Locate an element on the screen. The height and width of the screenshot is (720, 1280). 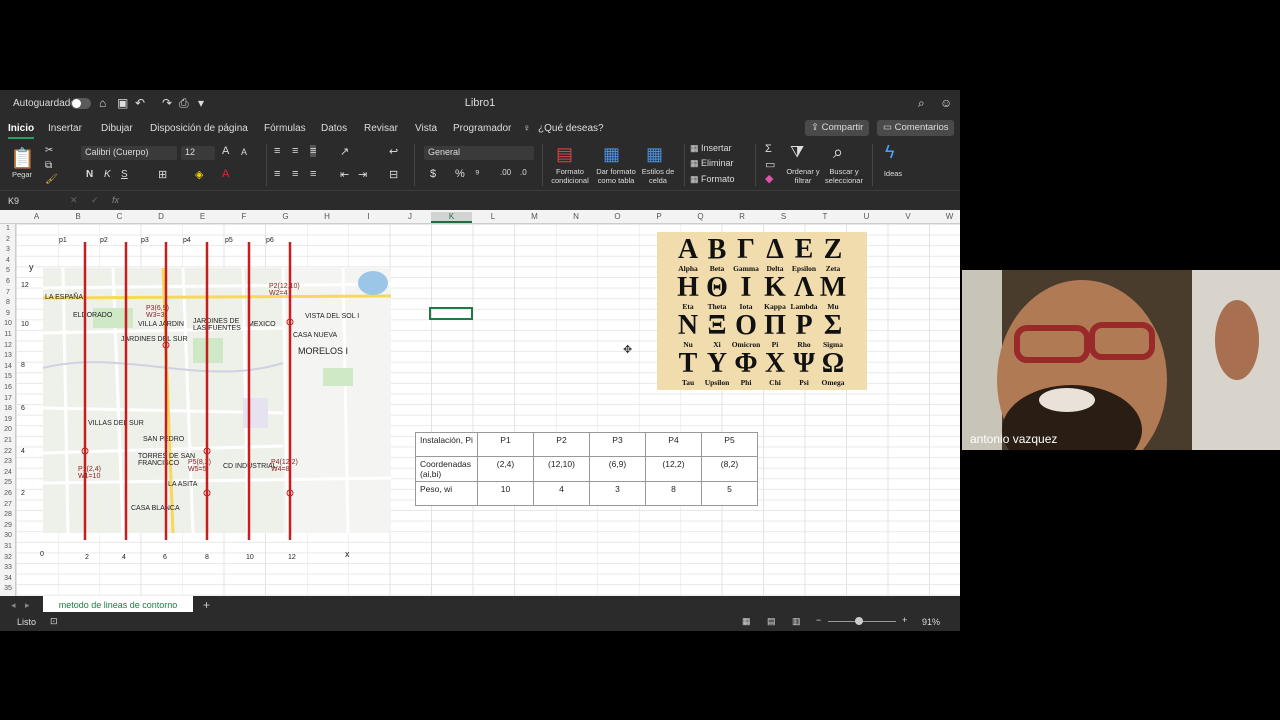
greek-letter: Ξ Xi is located at coordinates (717, 330).